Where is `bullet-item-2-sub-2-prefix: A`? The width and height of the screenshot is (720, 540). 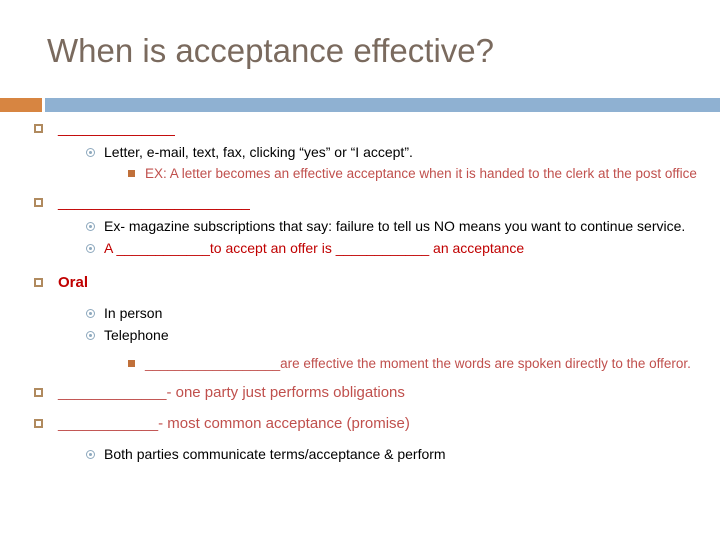 bullet-item-2-sub-2-prefix: A is located at coordinates (110, 248).